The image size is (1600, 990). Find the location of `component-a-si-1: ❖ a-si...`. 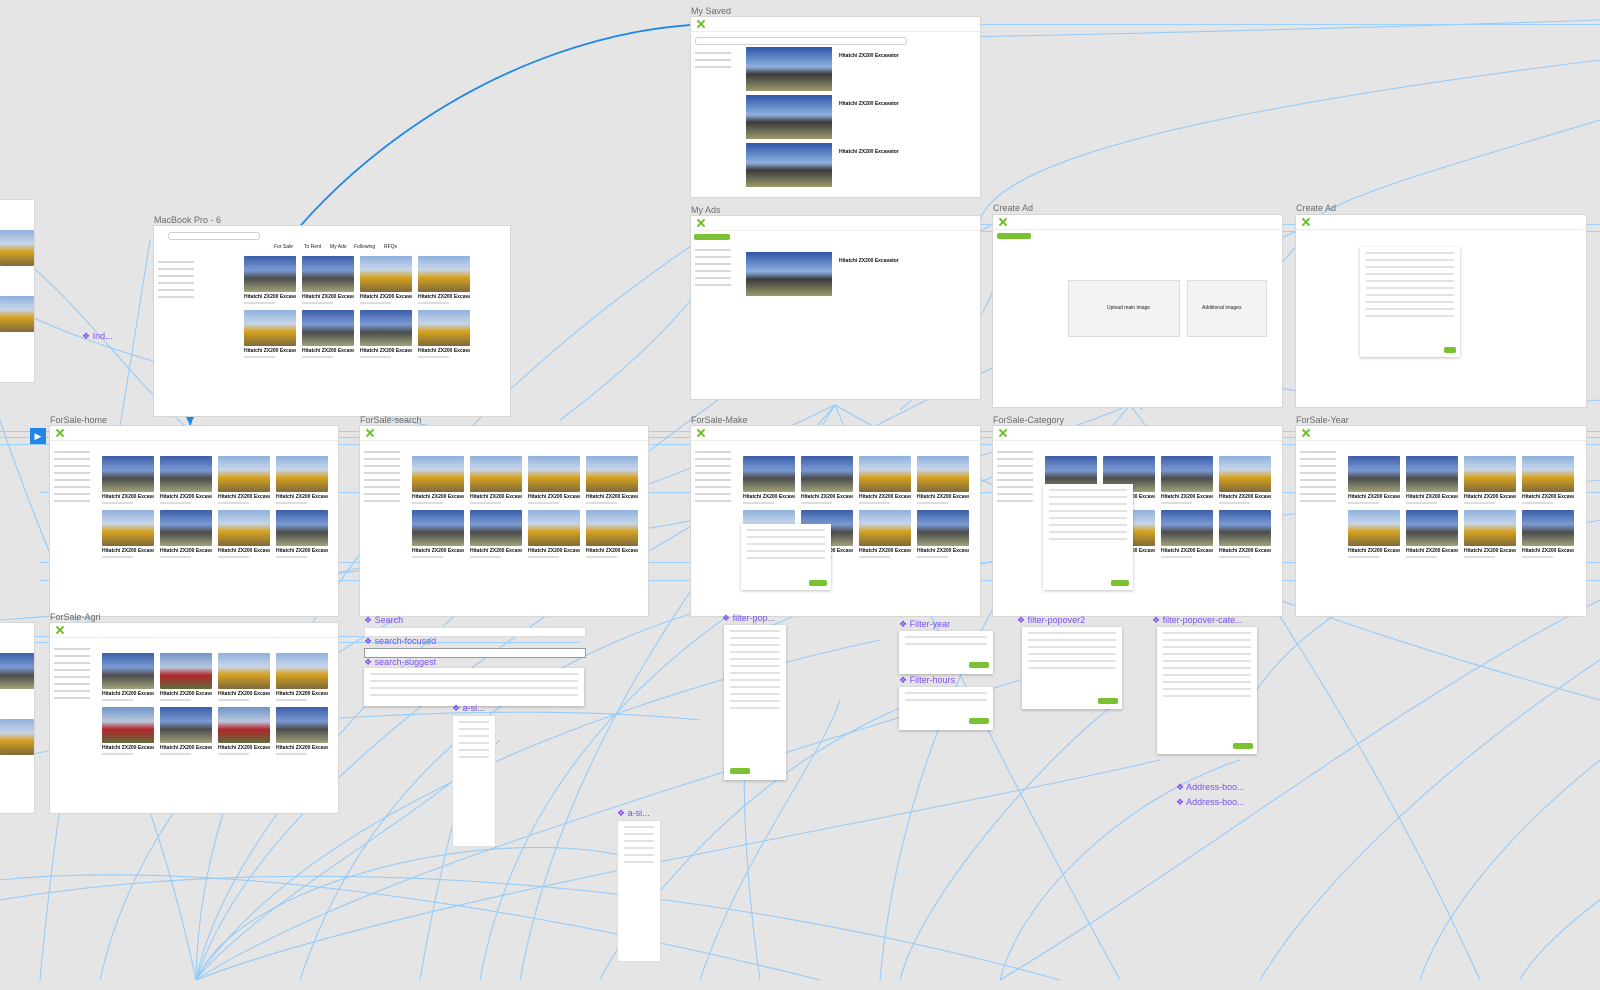

component-a-si-1: ❖ a-si... is located at coordinates (468, 708).